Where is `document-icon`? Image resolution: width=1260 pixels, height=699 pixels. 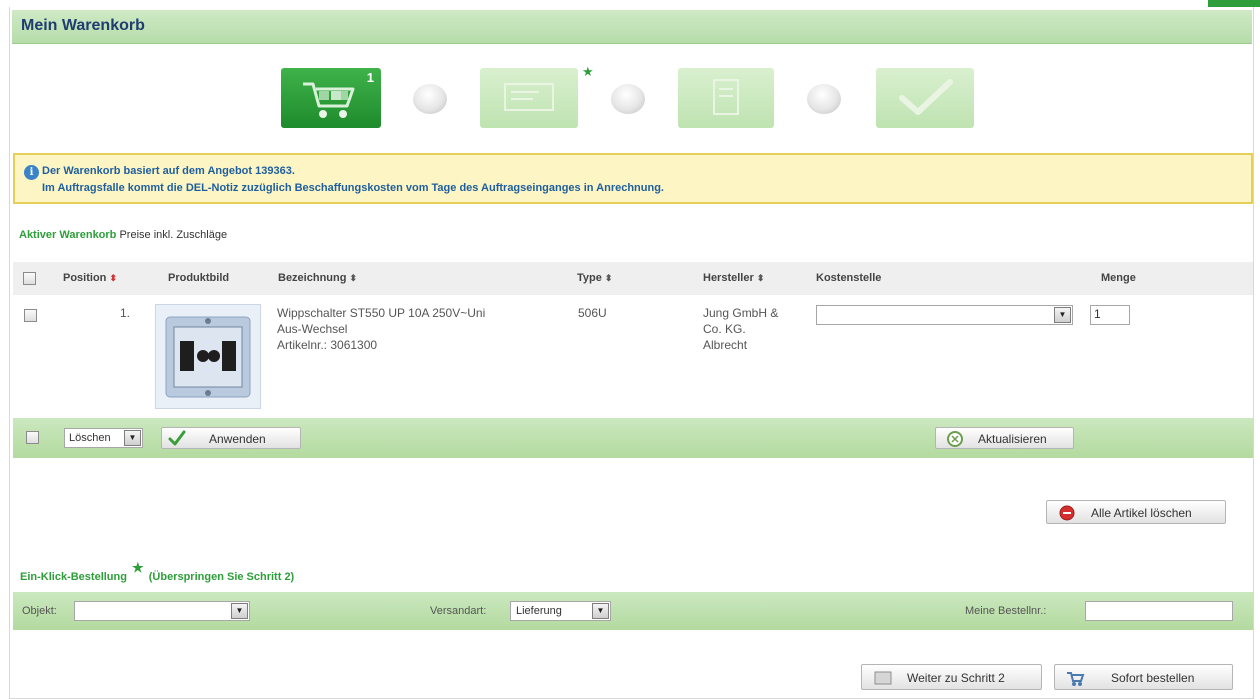 document-icon is located at coordinates (726, 97).